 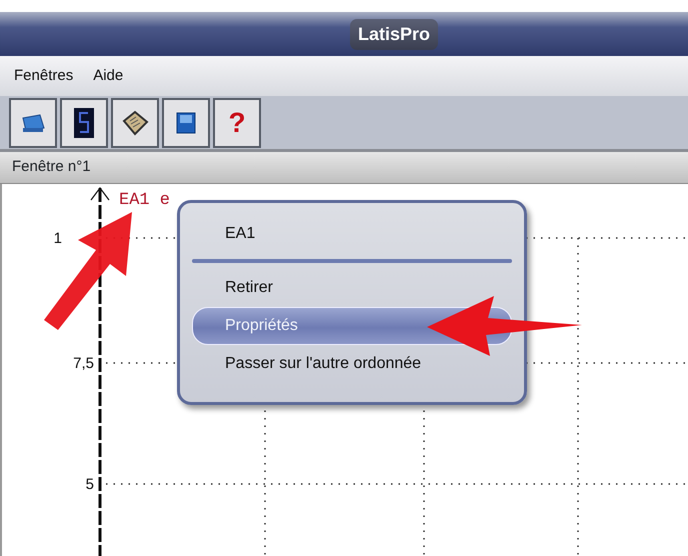 I want to click on menu-item: Retirer, so click(x=352, y=288).